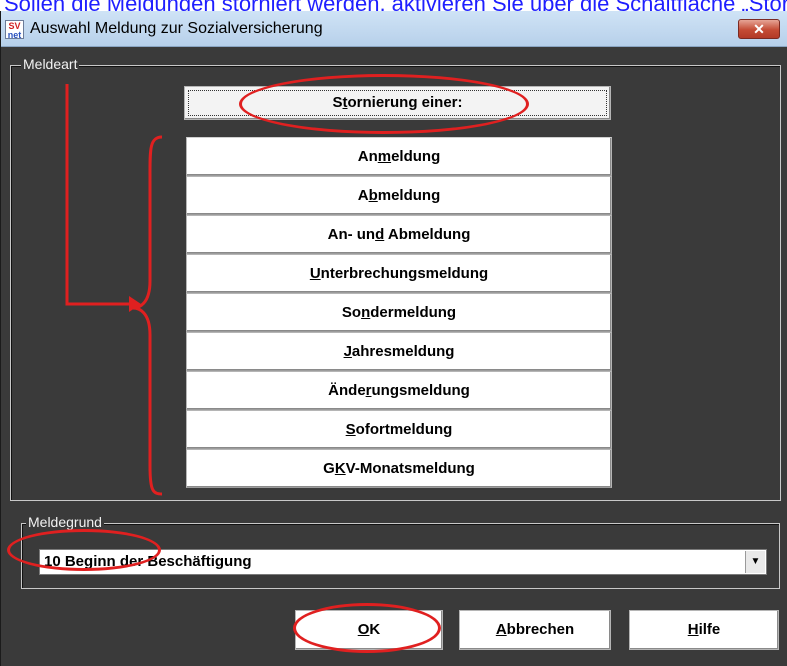 Image resolution: width=787 pixels, height=666 pixels. Describe the element at coordinates (114, 290) in the screenshot. I see `annotation-arrow-brace` at that location.